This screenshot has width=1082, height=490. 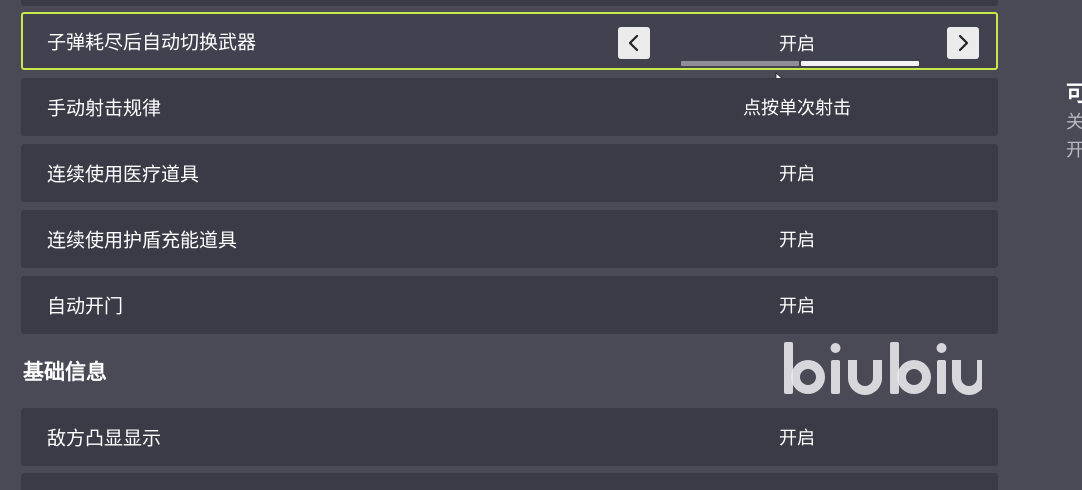 I want to click on setting-label: 连续使用护盾充能道具, so click(x=142, y=240).